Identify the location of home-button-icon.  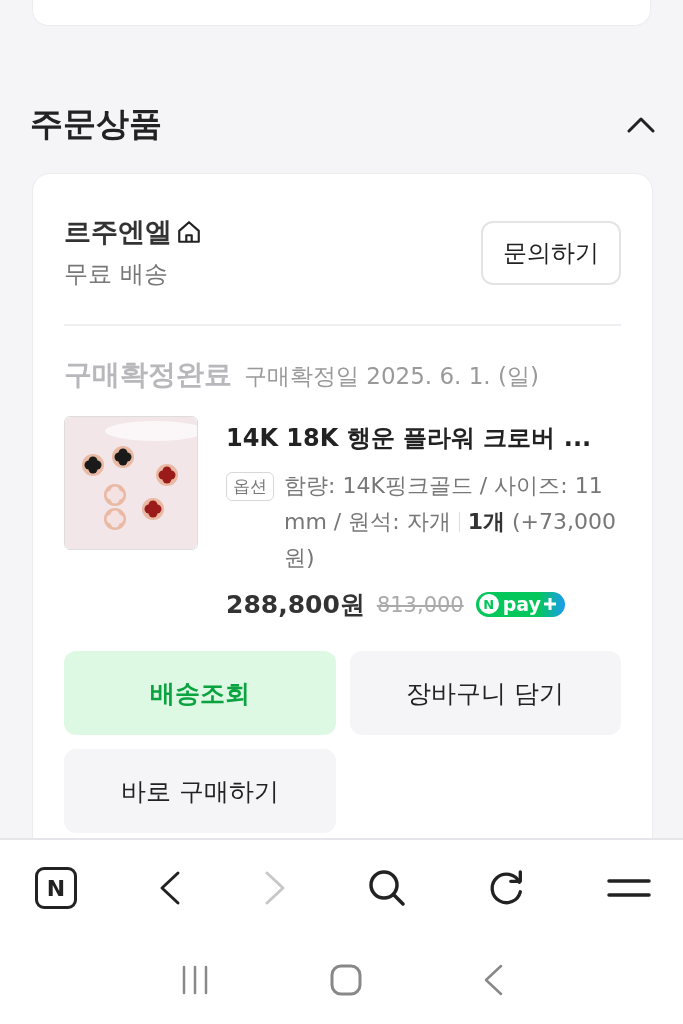
(346, 980).